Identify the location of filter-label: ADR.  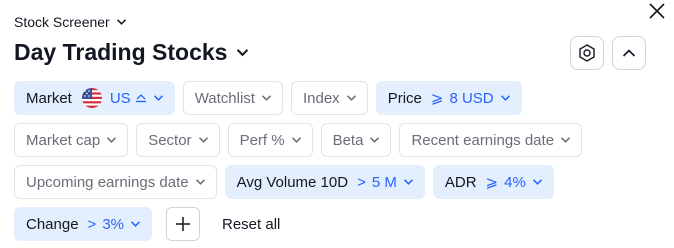
(460, 182).